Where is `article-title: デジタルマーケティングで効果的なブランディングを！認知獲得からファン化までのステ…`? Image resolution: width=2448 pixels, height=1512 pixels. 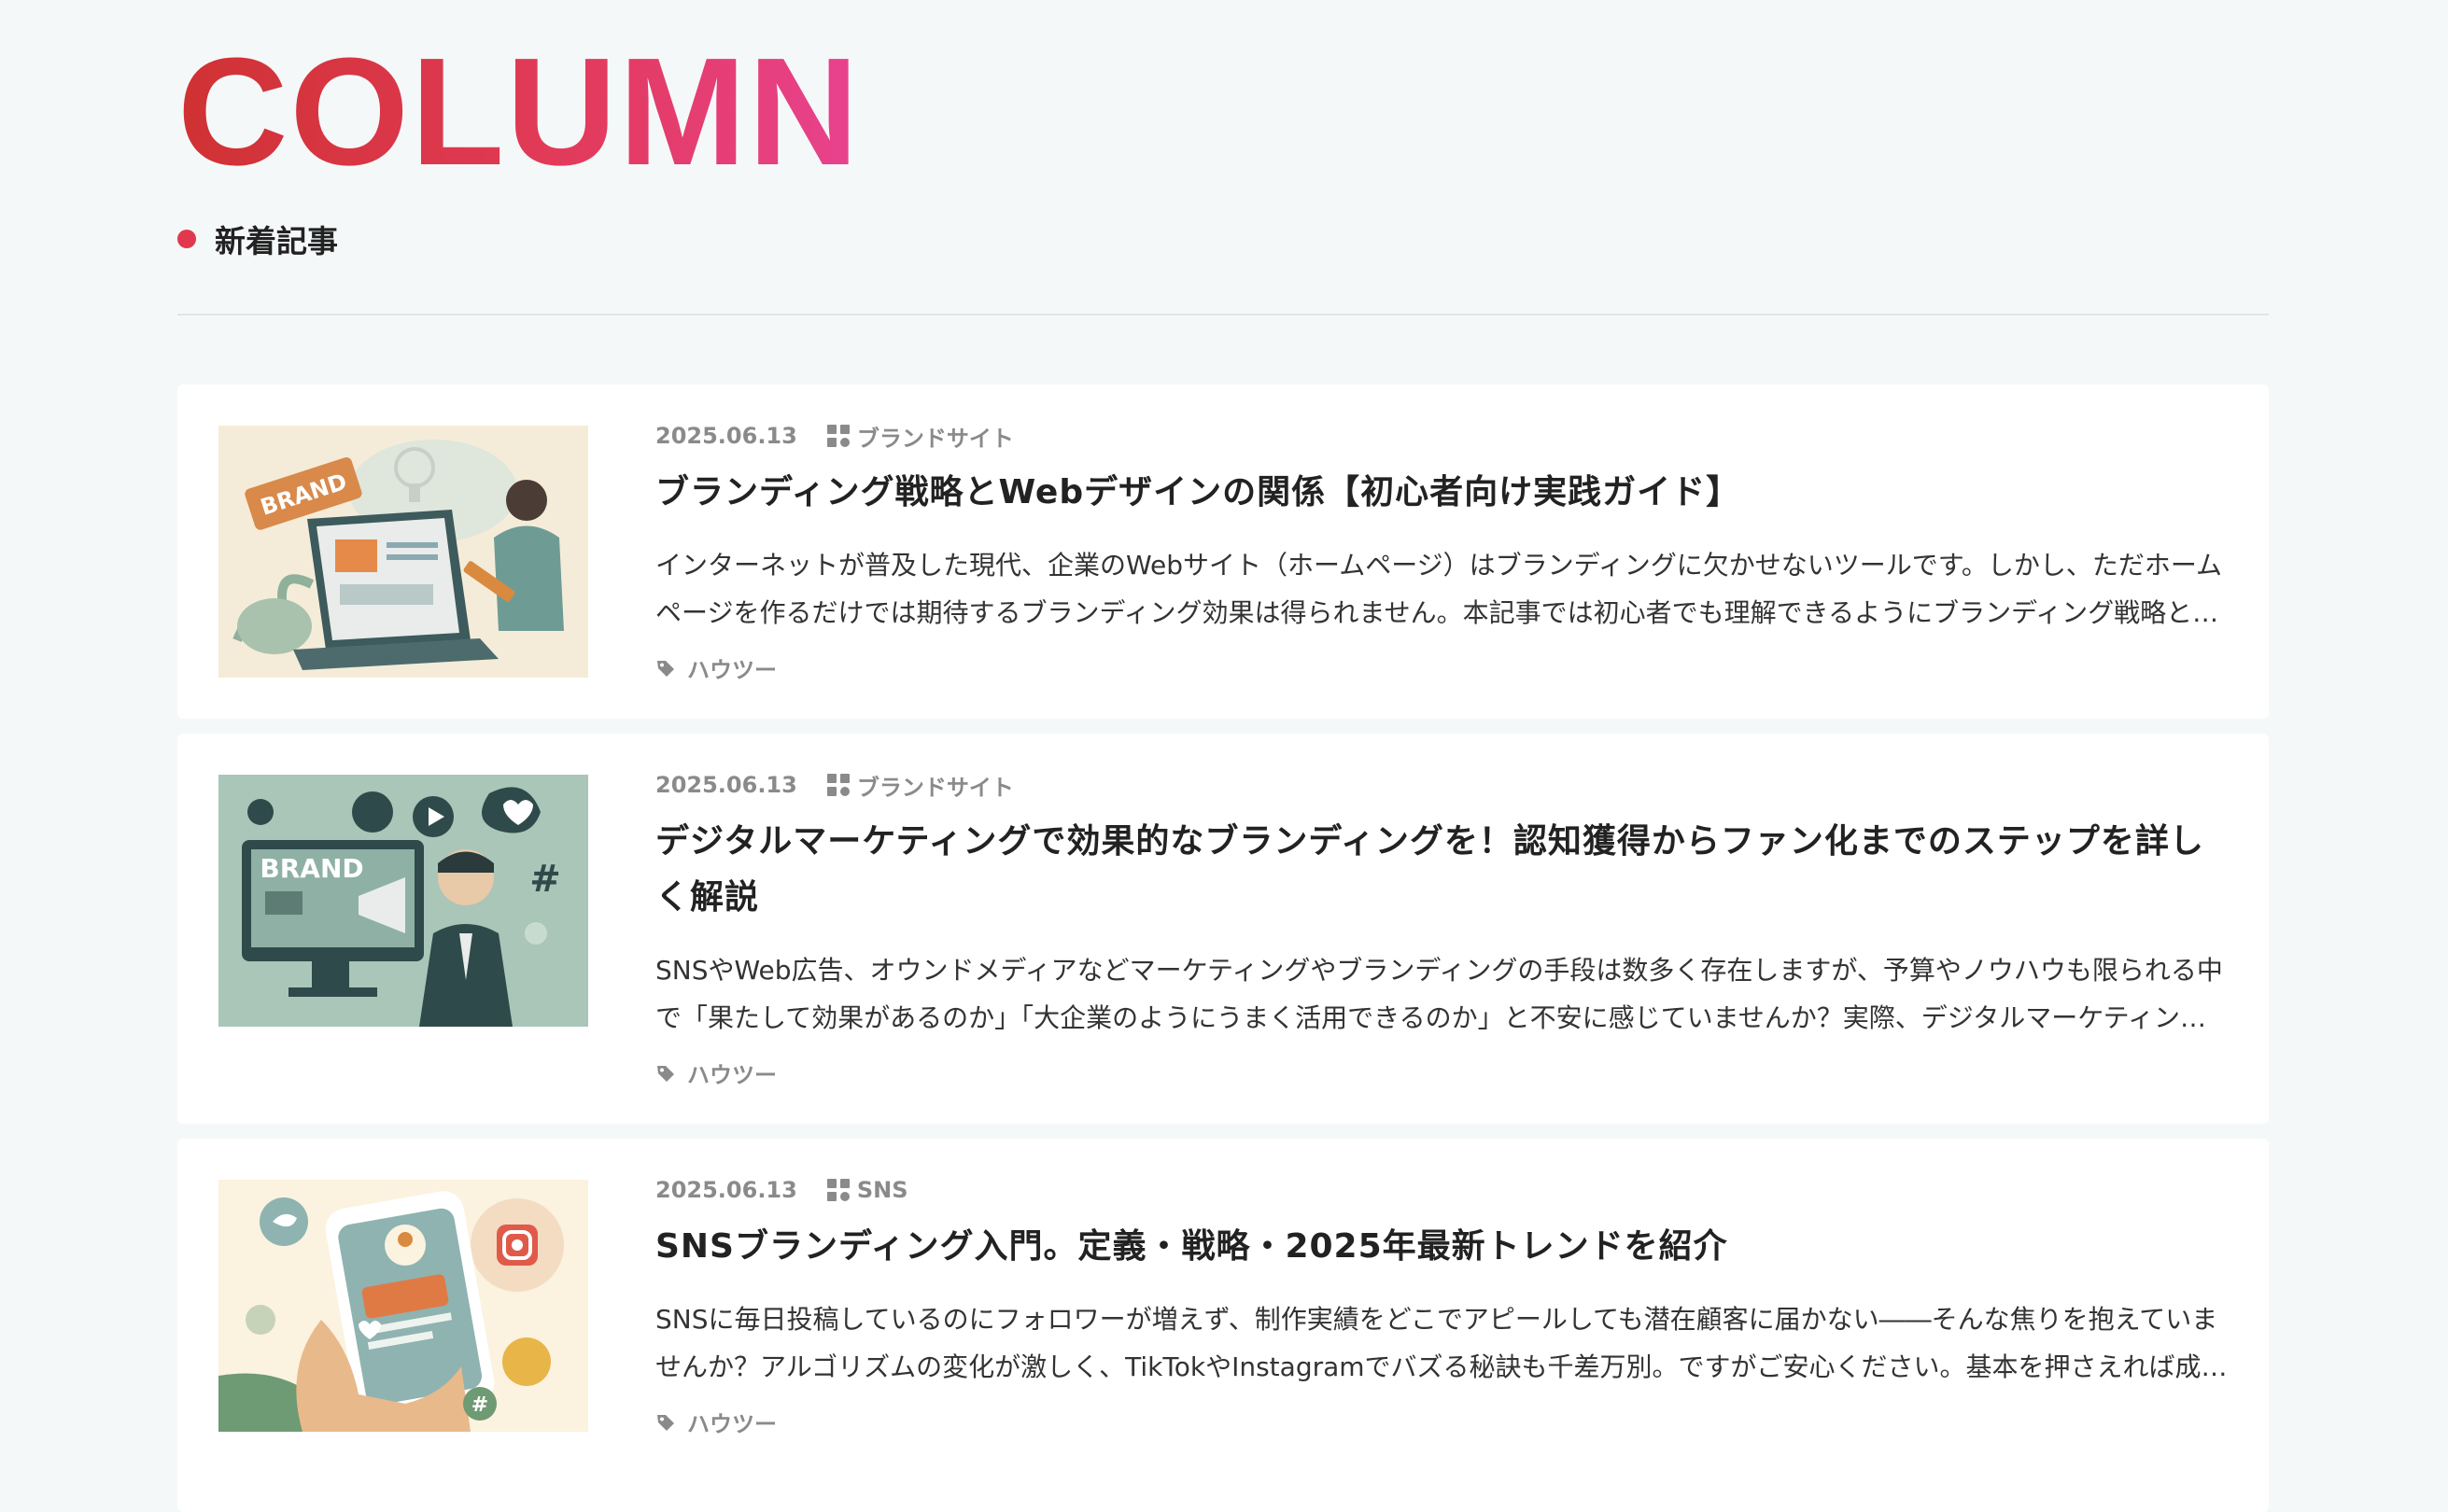 article-title: デジタルマーケティングで効果的なブランディングを！認知獲得からファン化までのステ… is located at coordinates (1441, 870).